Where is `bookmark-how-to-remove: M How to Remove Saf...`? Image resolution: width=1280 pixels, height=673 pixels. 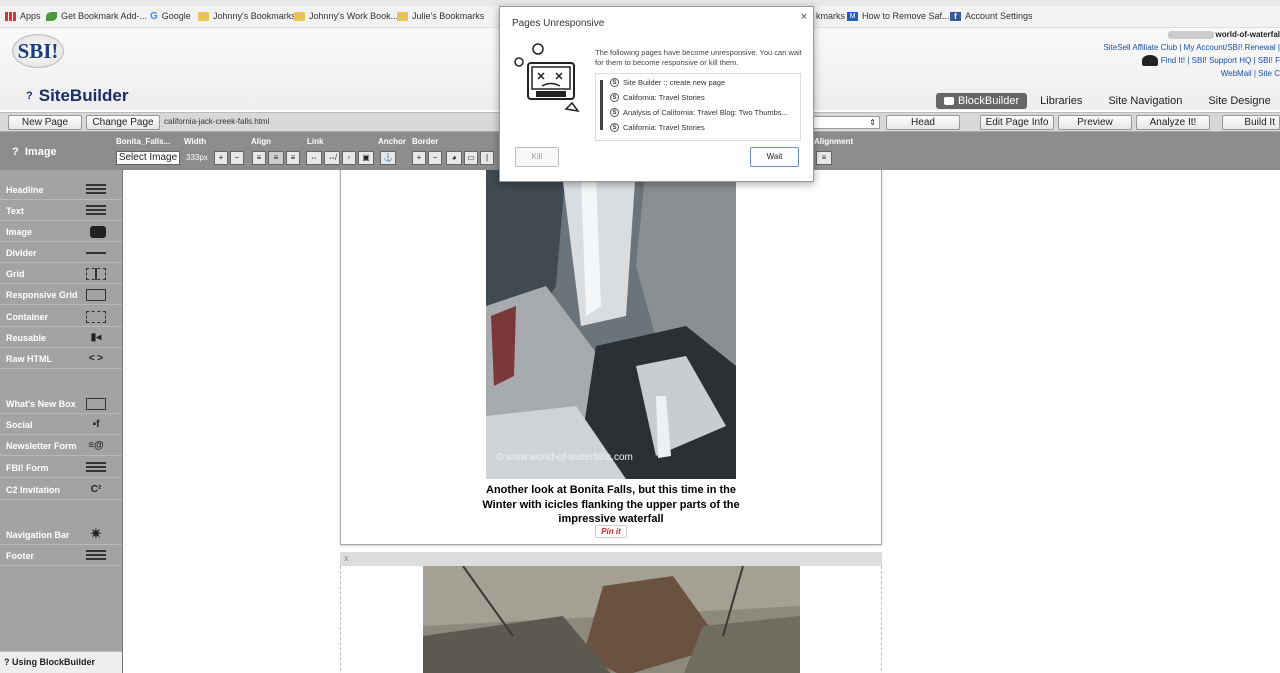 bookmark-how-to-remove: M How to Remove Saf... is located at coordinates (898, 16).